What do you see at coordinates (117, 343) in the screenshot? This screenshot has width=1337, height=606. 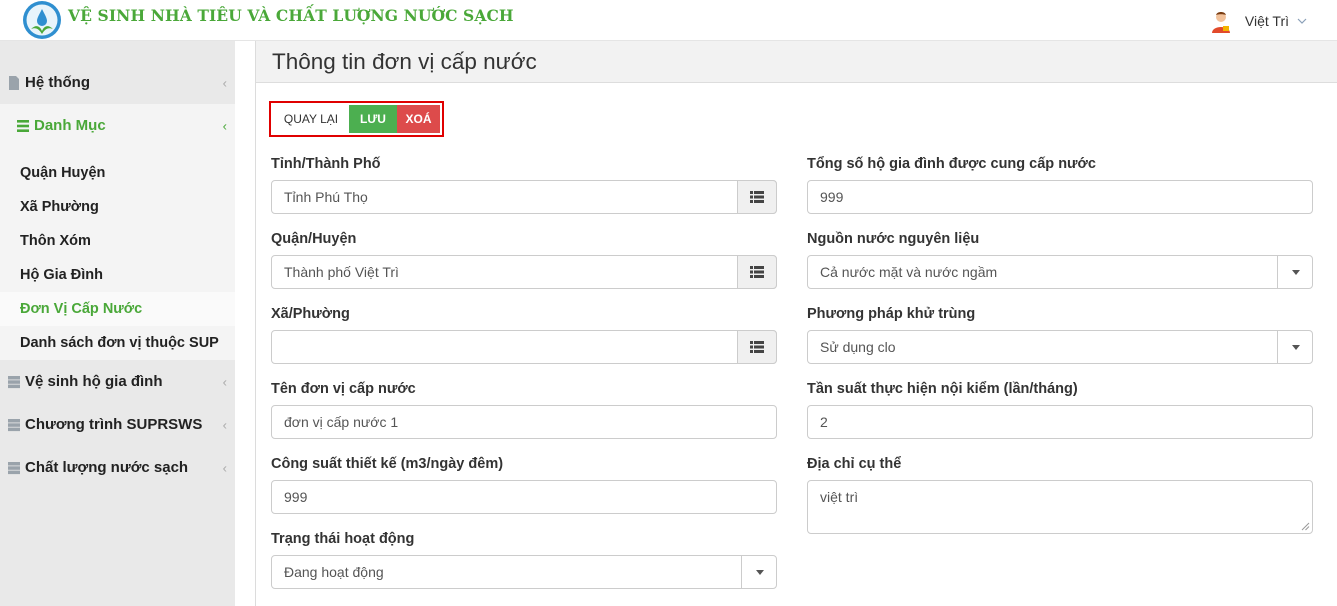 I see `sidebar-subitem-sup-units: Danh sách đơn vị thuộc SUP` at bounding box center [117, 343].